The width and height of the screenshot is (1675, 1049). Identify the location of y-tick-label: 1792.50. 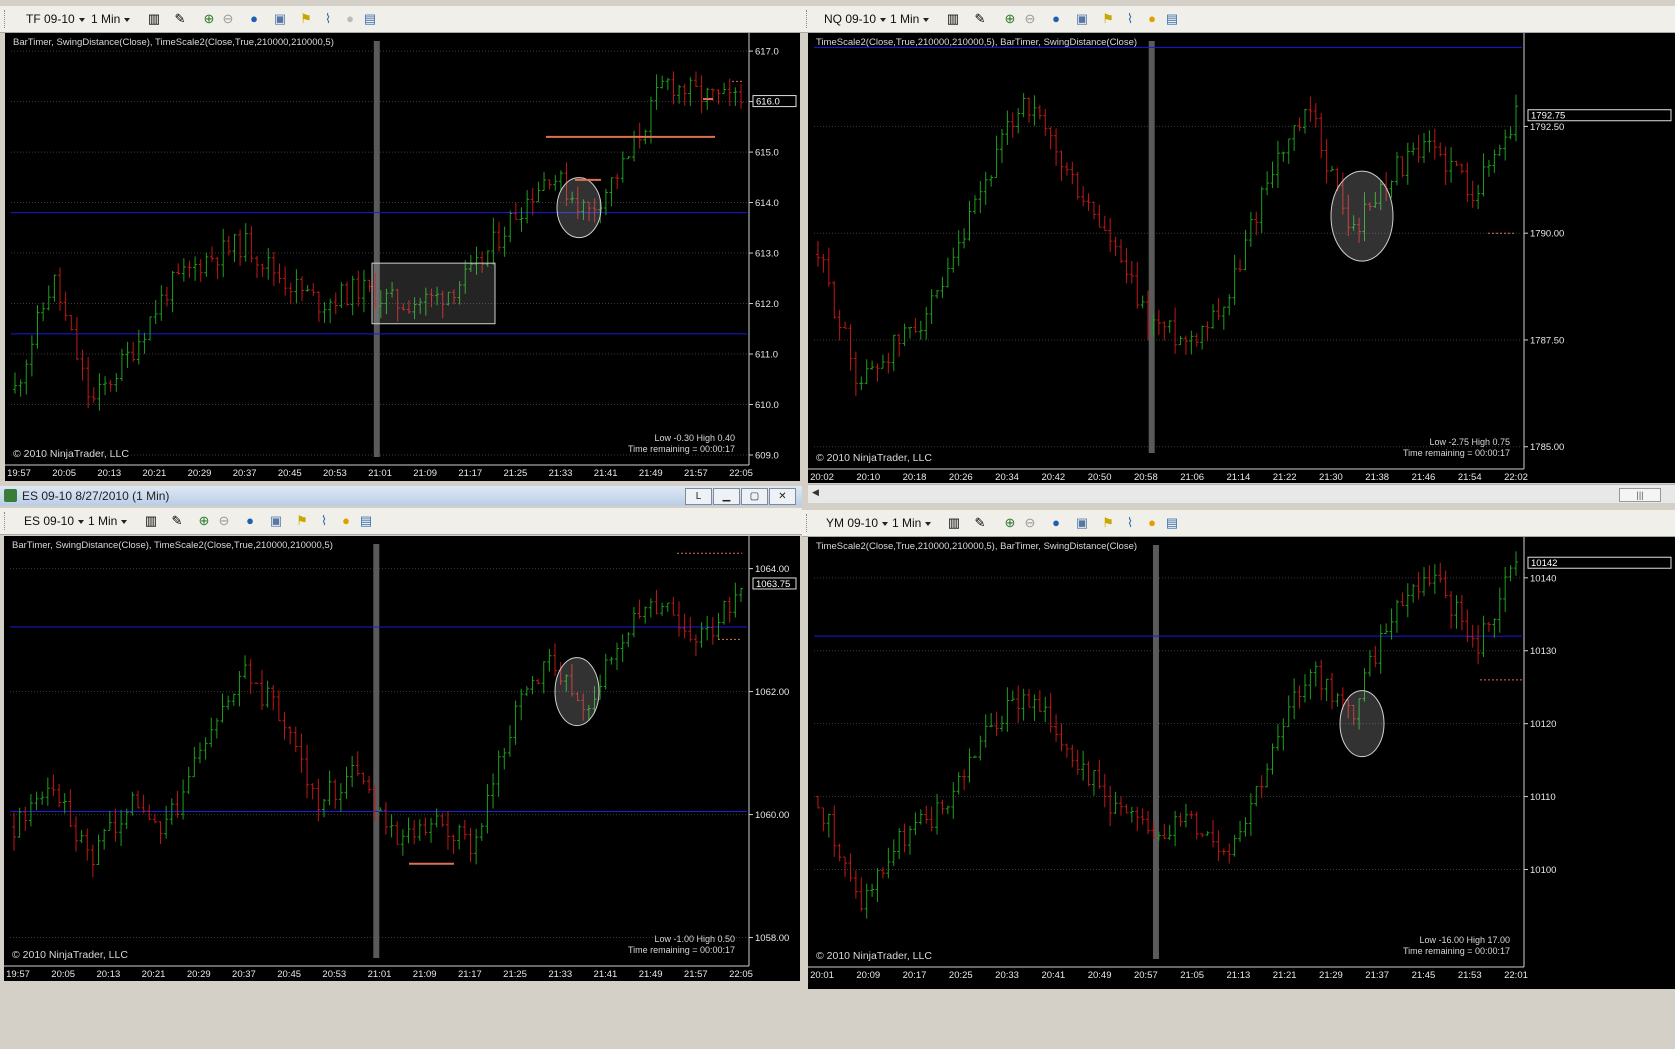
(1547, 127).